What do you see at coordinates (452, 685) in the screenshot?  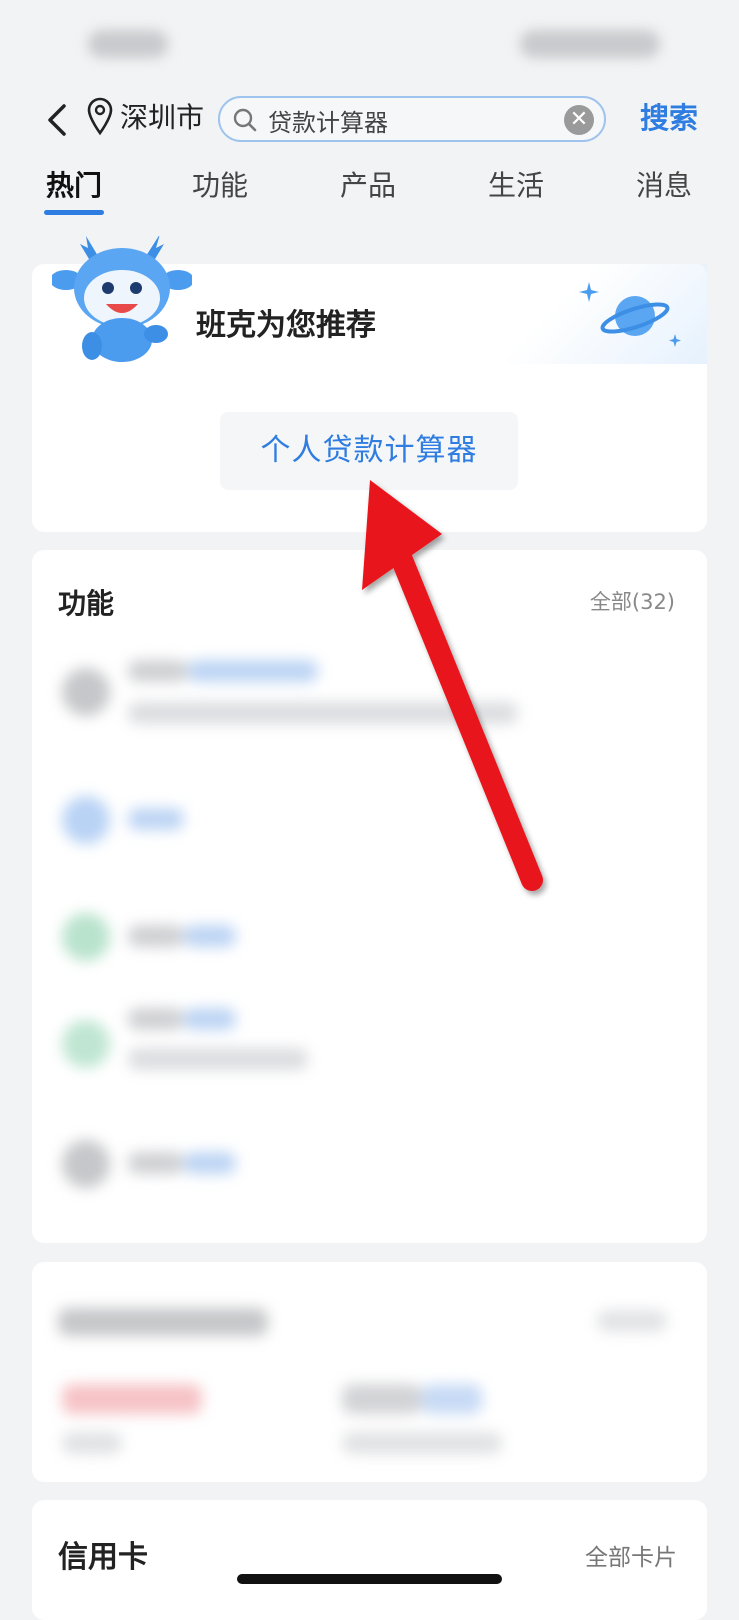 I see `annotation-arrow-icon` at bounding box center [452, 685].